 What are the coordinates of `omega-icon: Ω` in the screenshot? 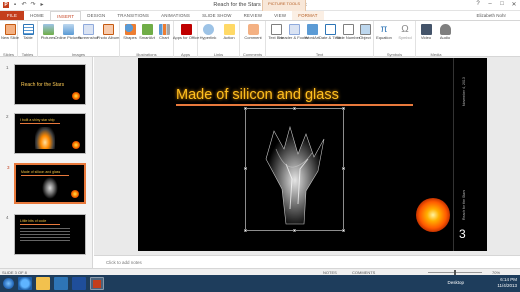 It's located at (405, 29).